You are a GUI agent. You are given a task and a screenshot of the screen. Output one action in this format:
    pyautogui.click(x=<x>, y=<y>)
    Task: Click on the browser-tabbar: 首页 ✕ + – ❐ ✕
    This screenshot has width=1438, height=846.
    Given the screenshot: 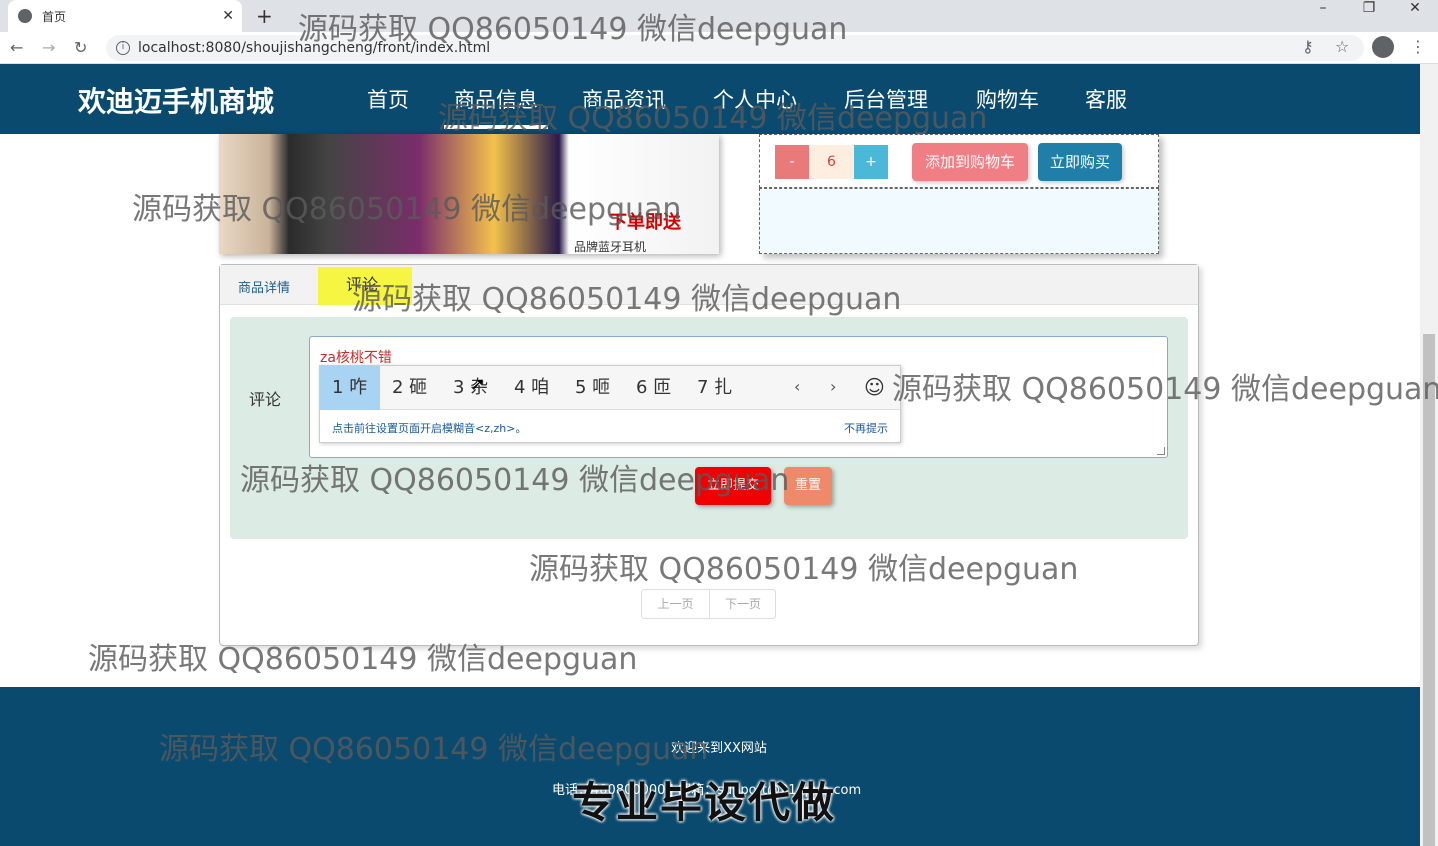 What is the action you would take?
    pyautogui.click(x=719, y=16)
    